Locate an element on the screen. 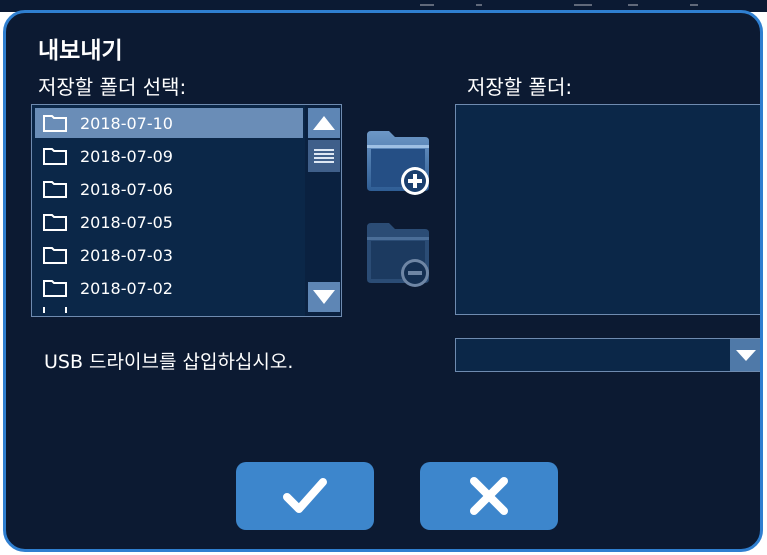 This screenshot has width=767, height=555. folder-remove-icon is located at coordinates (398, 255).